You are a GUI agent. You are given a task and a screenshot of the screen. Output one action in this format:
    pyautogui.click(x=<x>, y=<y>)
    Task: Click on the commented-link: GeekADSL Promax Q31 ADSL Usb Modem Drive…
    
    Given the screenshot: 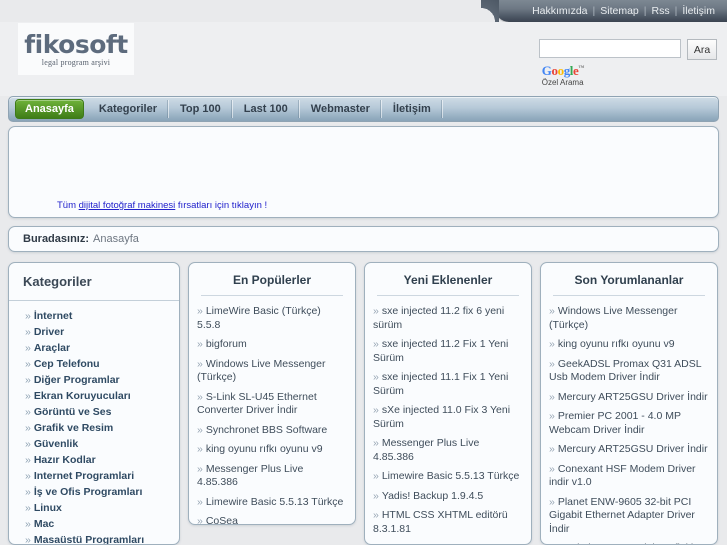 What is the action you would take?
    pyautogui.click(x=625, y=371)
    